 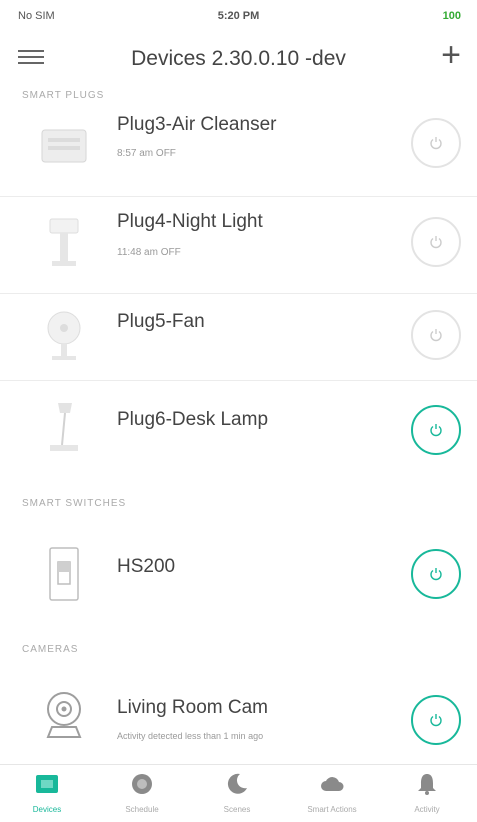 What do you see at coordinates (149, 252) in the screenshot?
I see `device-status: 11:48 am OFF` at bounding box center [149, 252].